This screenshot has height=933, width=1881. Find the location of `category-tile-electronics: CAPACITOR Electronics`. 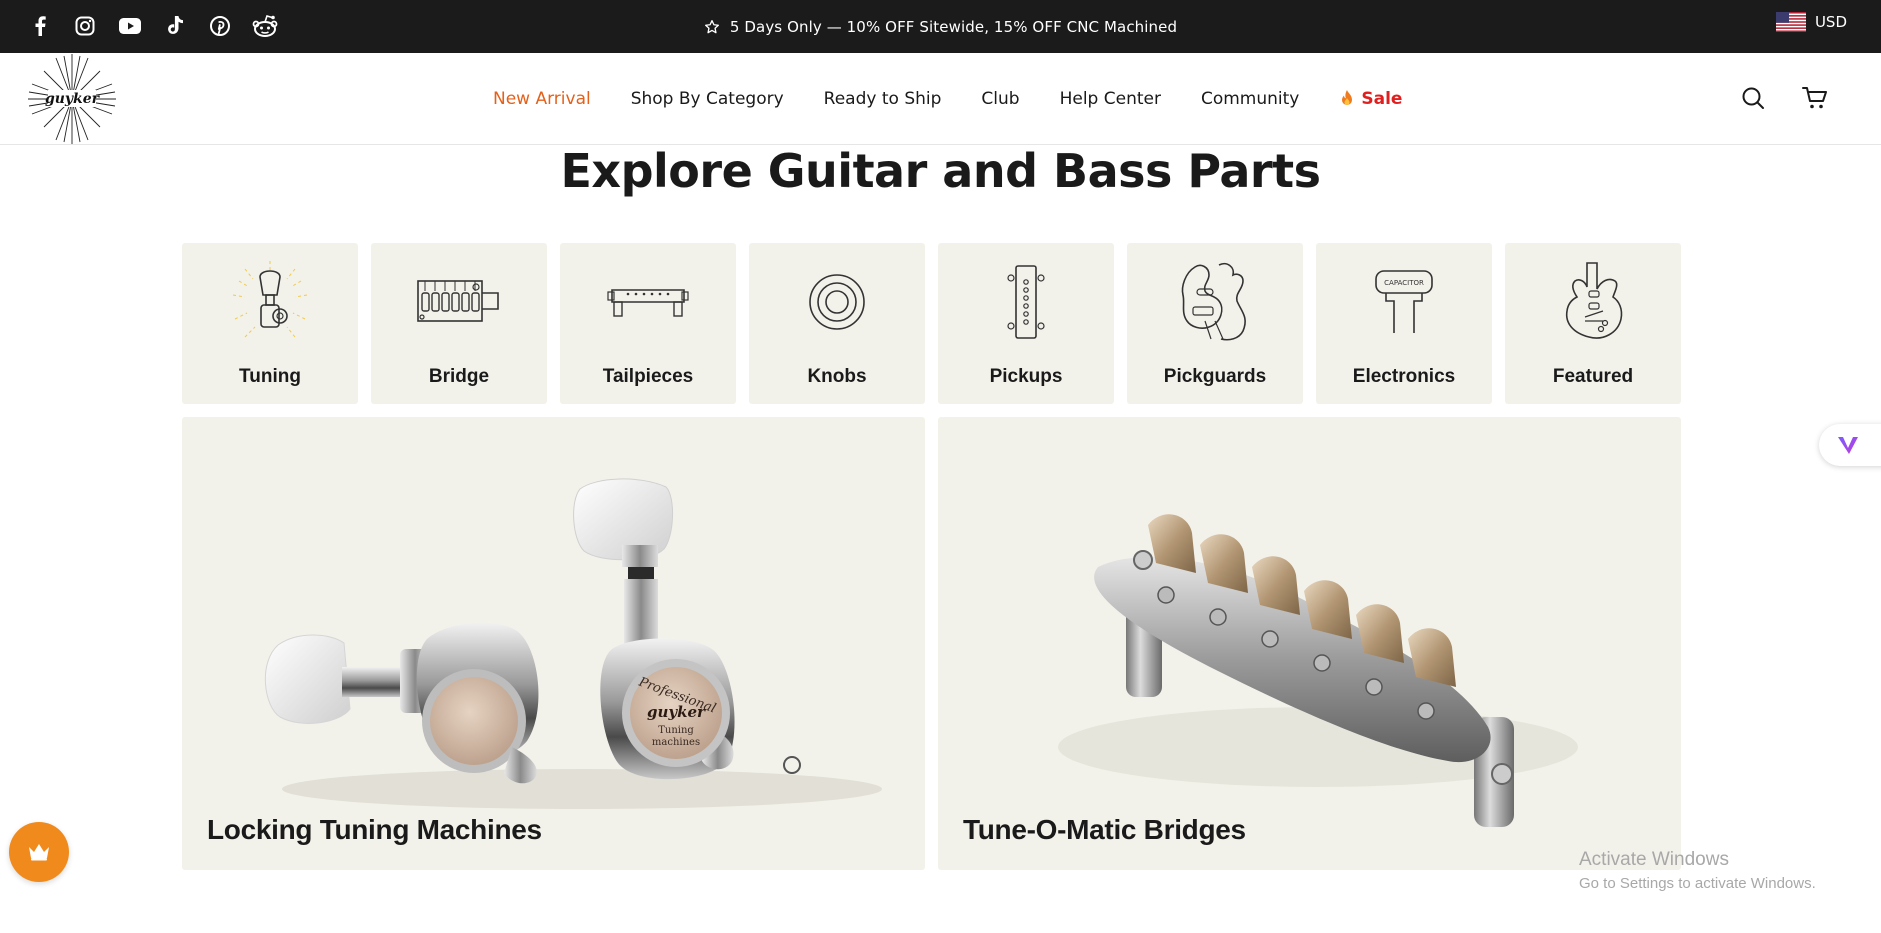

category-tile-electronics: CAPACITOR Electronics is located at coordinates (1404, 323).